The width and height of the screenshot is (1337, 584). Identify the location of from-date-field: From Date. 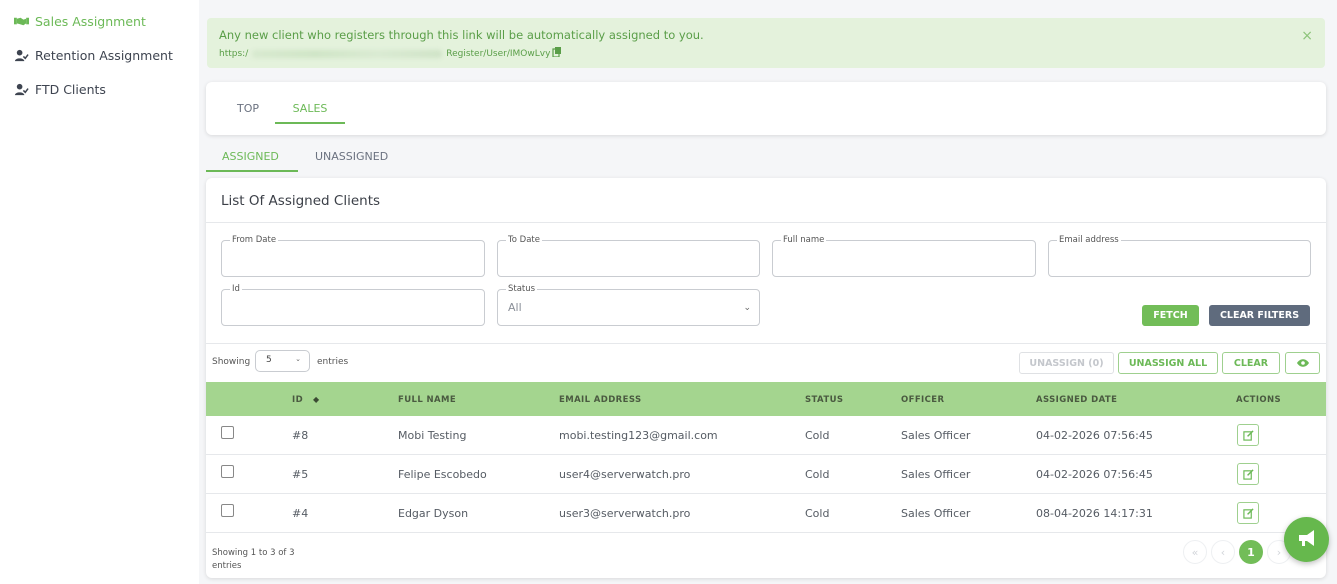
(353, 256).